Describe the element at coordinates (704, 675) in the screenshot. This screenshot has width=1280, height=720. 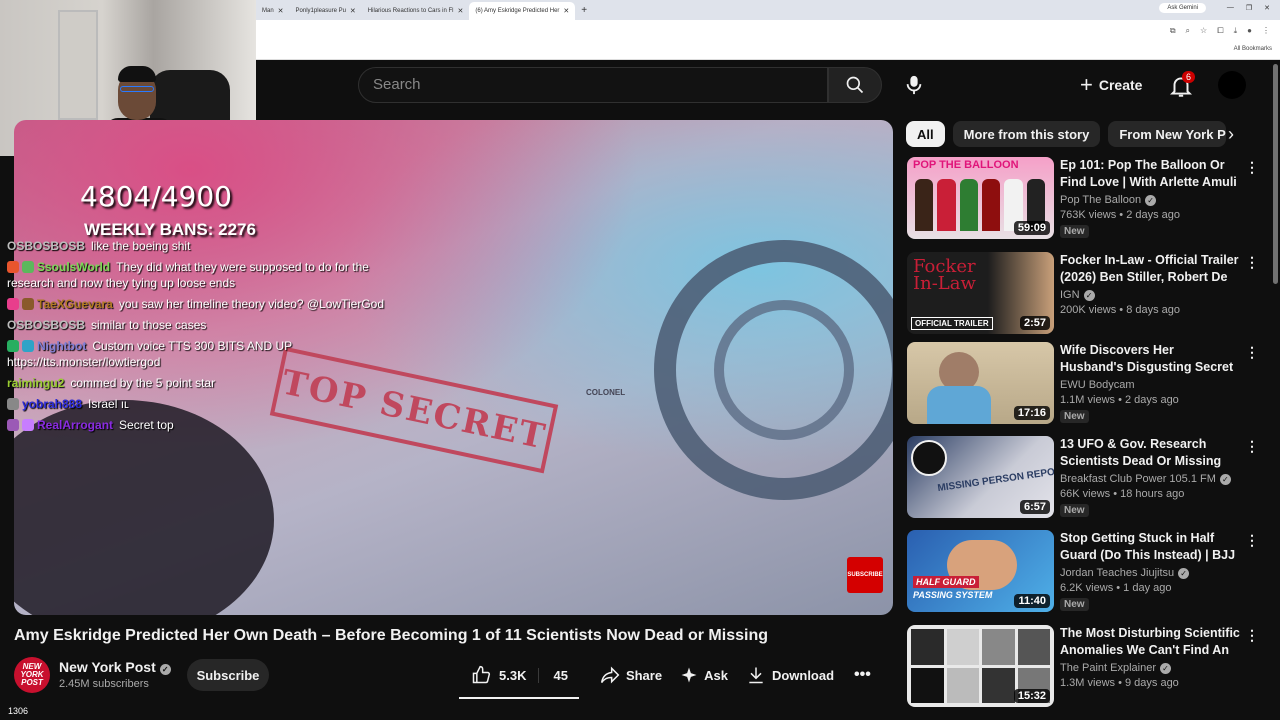
I see `ask-button: Ask` at that location.